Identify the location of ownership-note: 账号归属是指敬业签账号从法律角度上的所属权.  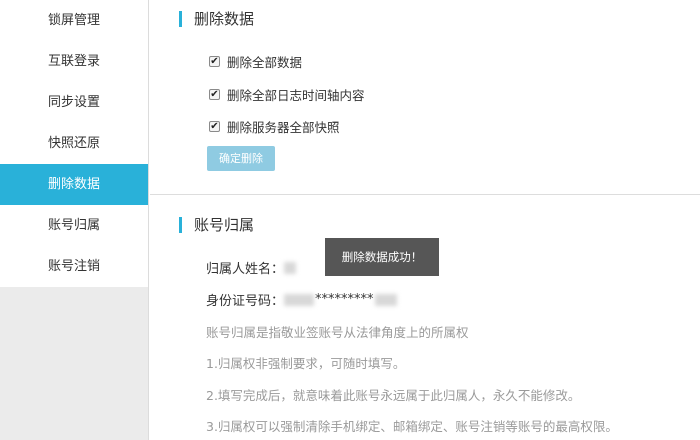
(337, 332).